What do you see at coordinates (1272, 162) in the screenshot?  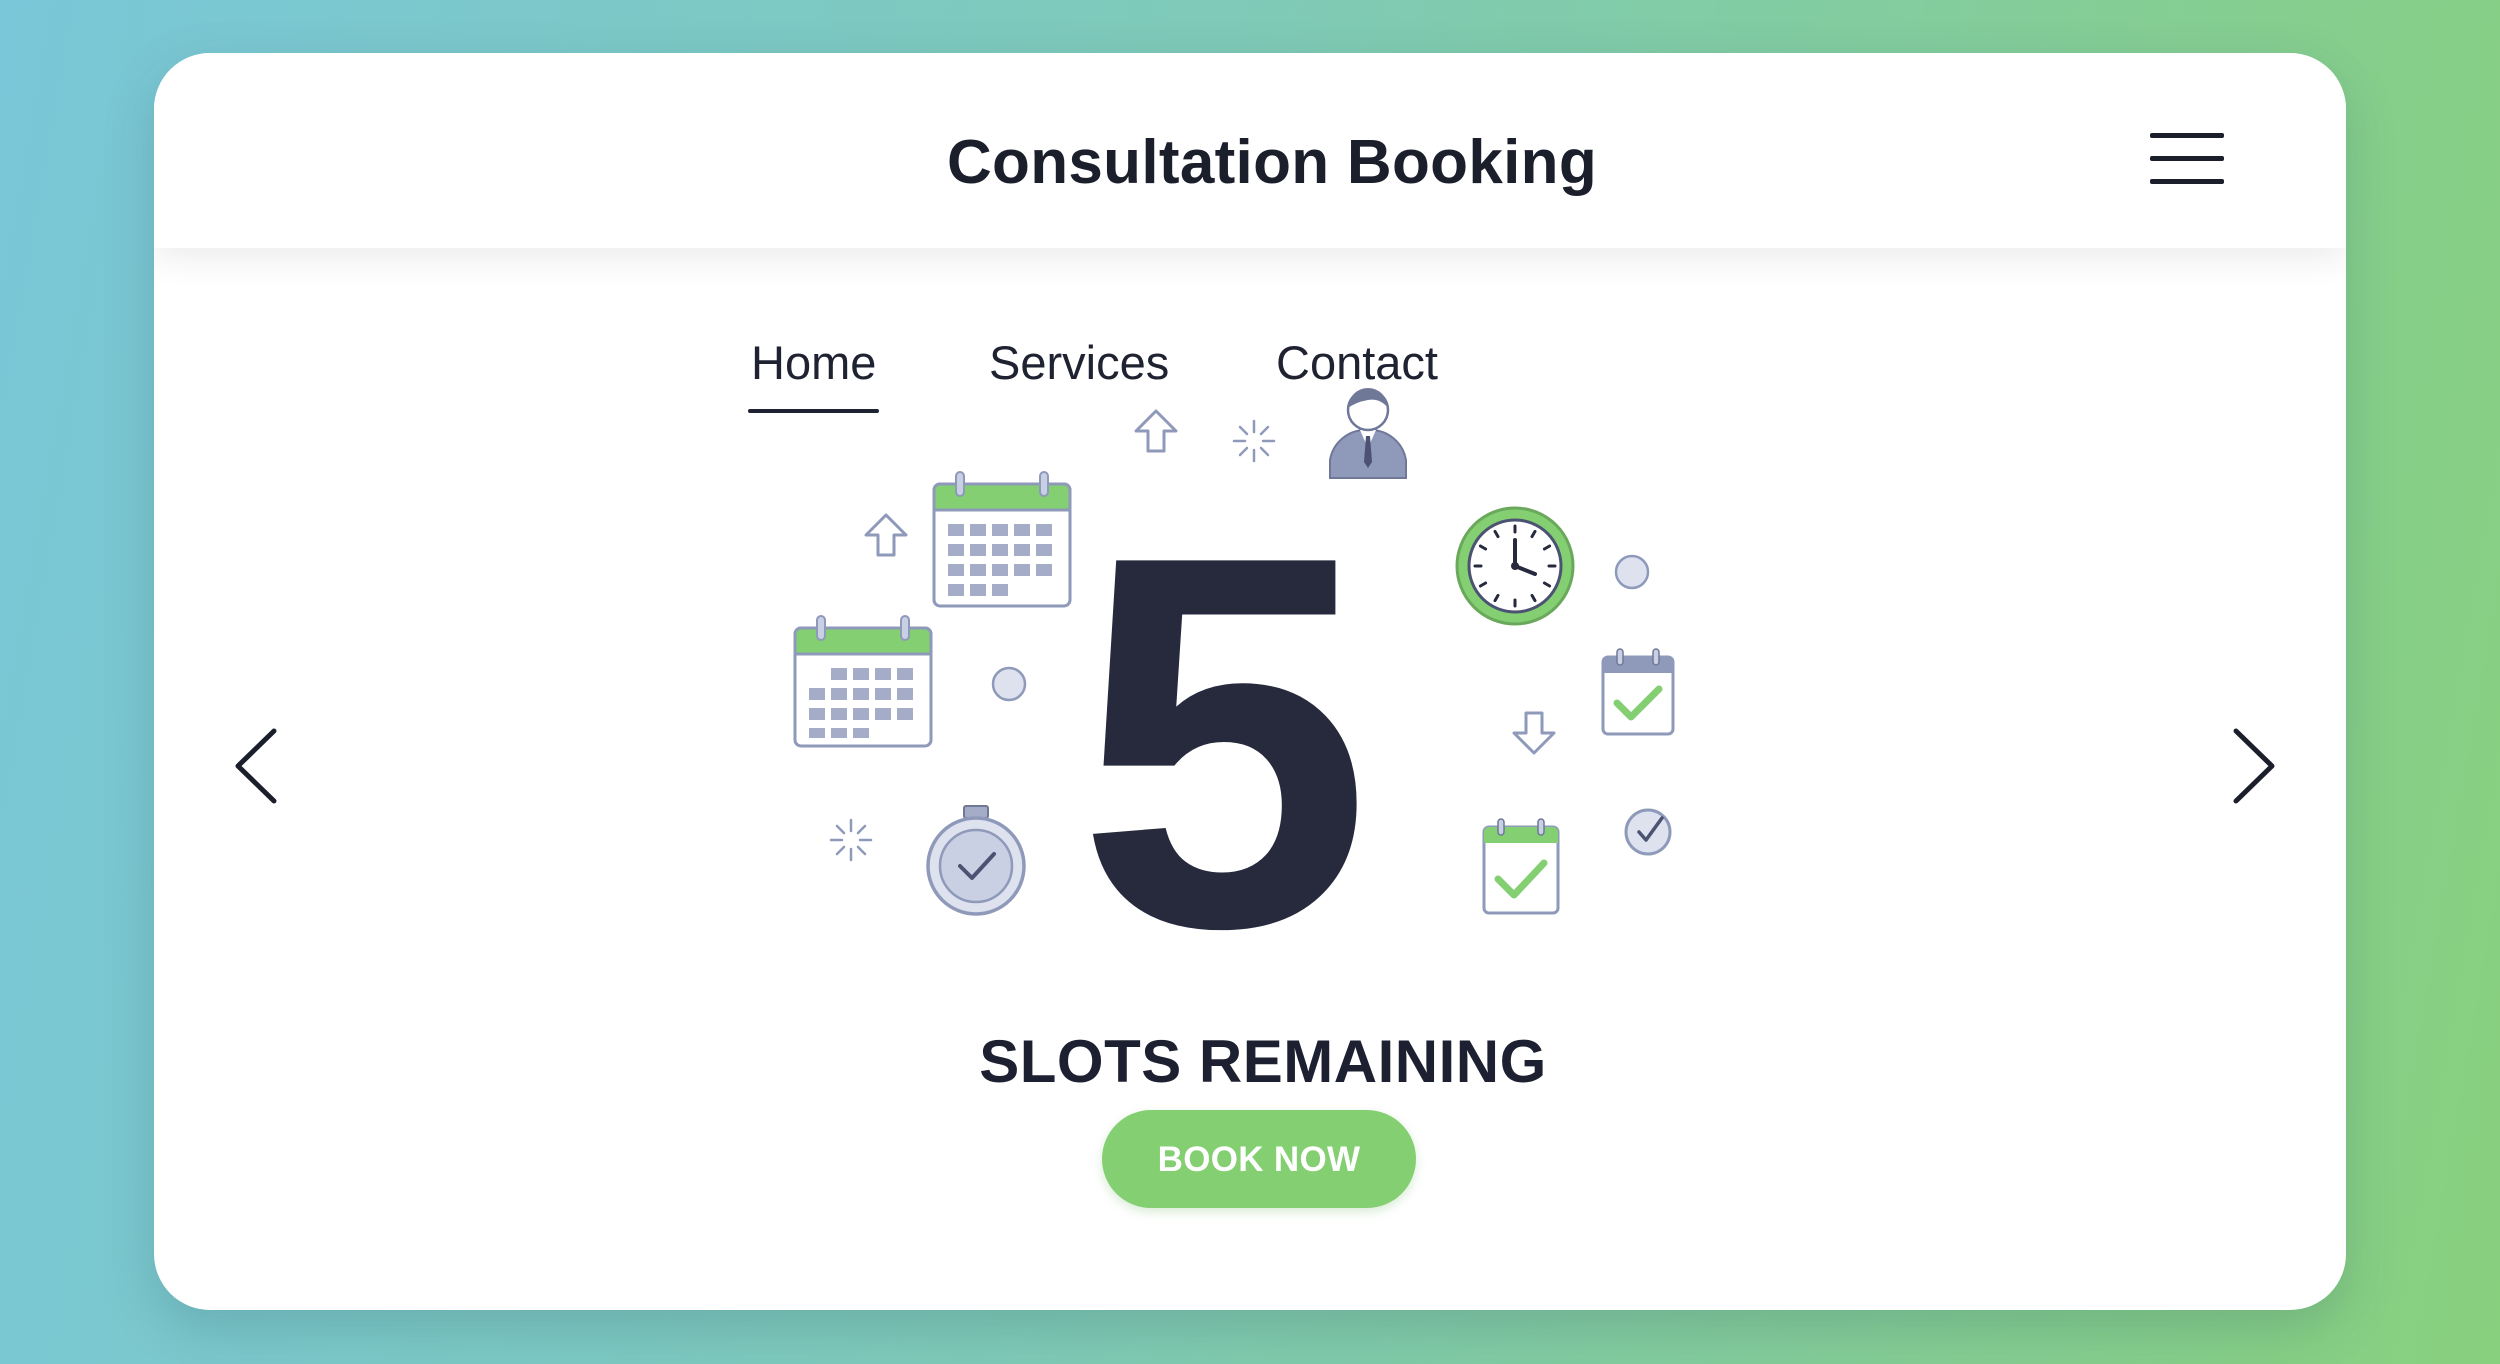 I see `page-title: Consultation Booking` at bounding box center [1272, 162].